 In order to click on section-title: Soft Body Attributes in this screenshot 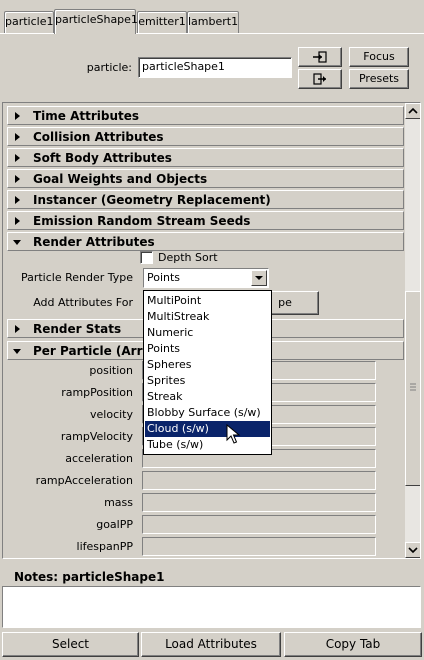, I will do `click(102, 158)`.